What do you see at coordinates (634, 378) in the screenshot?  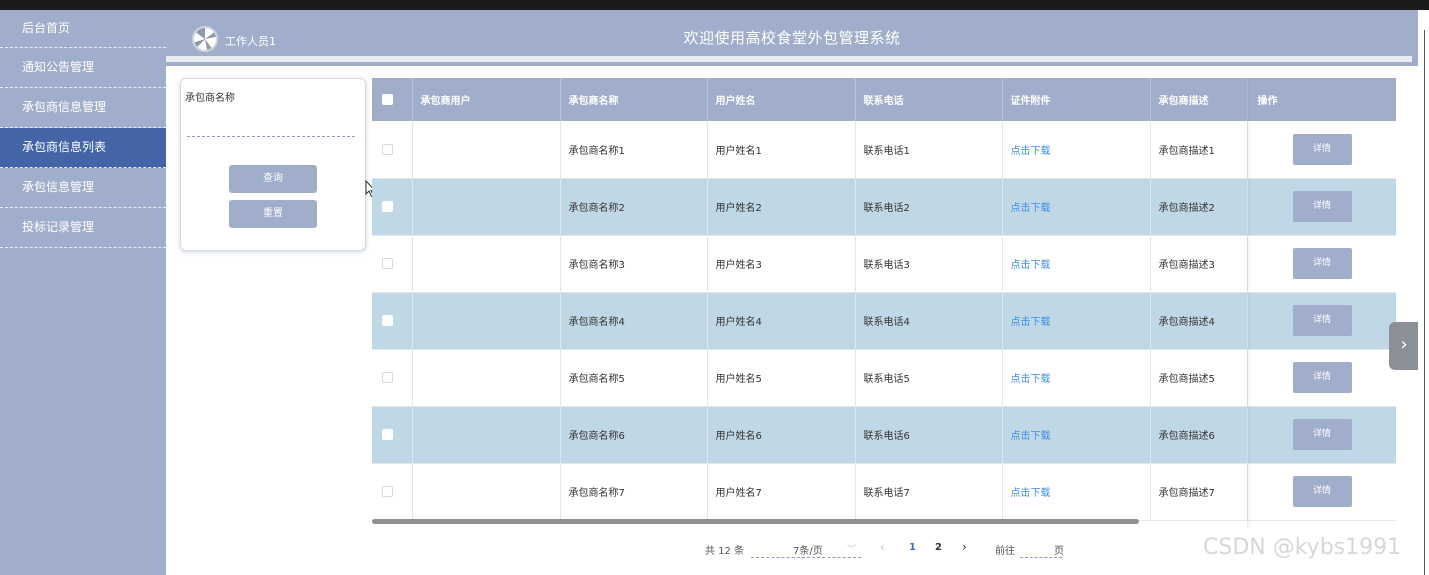 I see `cell-name: 承包商名称5` at bounding box center [634, 378].